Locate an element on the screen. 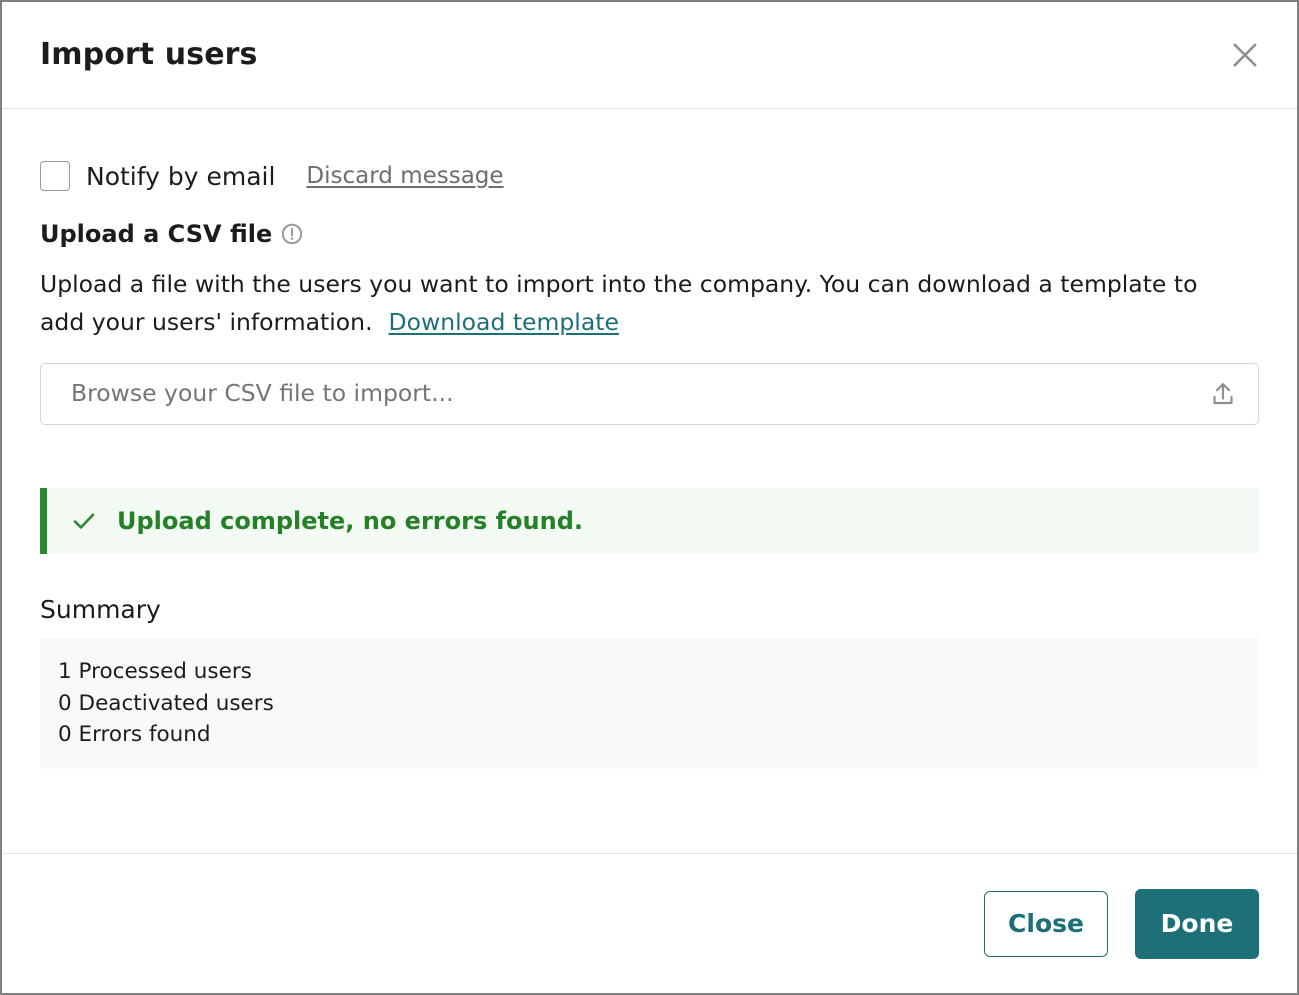 The height and width of the screenshot is (995, 1299). upload-success-banner: Upload complete, no errors found. is located at coordinates (649, 521).